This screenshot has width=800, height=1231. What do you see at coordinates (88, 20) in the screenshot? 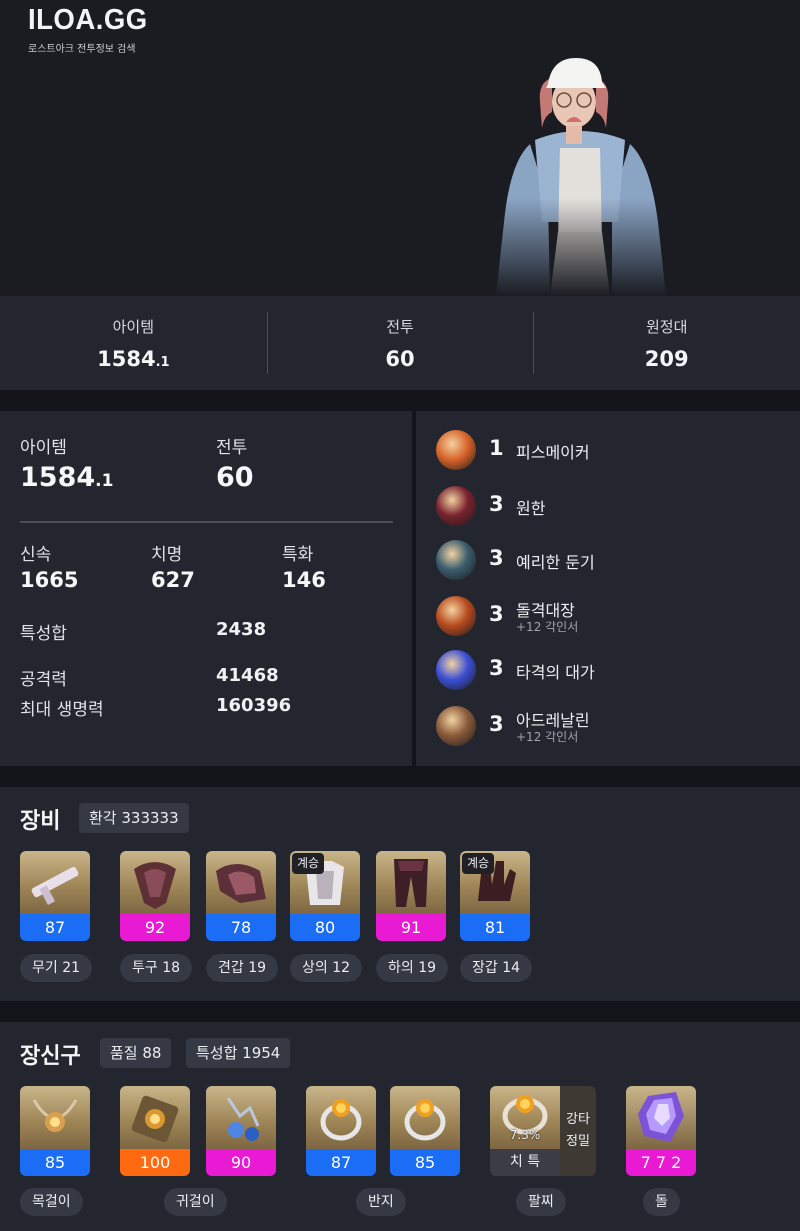
I see `site-logo: ILOA.GG` at bounding box center [88, 20].